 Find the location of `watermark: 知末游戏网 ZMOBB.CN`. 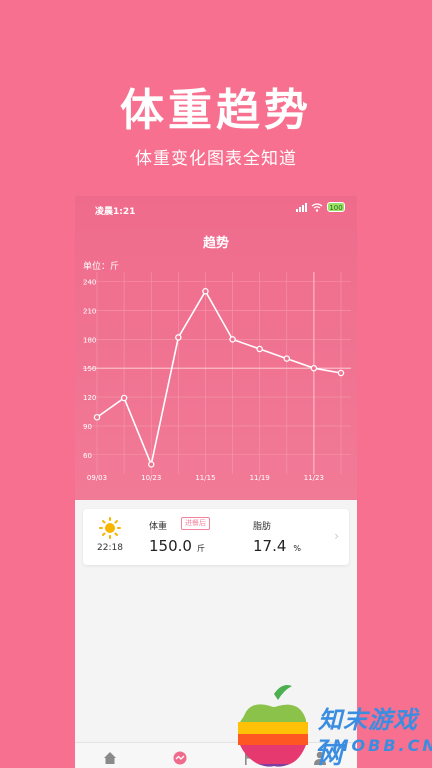

watermark: 知末游戏网 ZMOBB.CN is located at coordinates (331, 725).